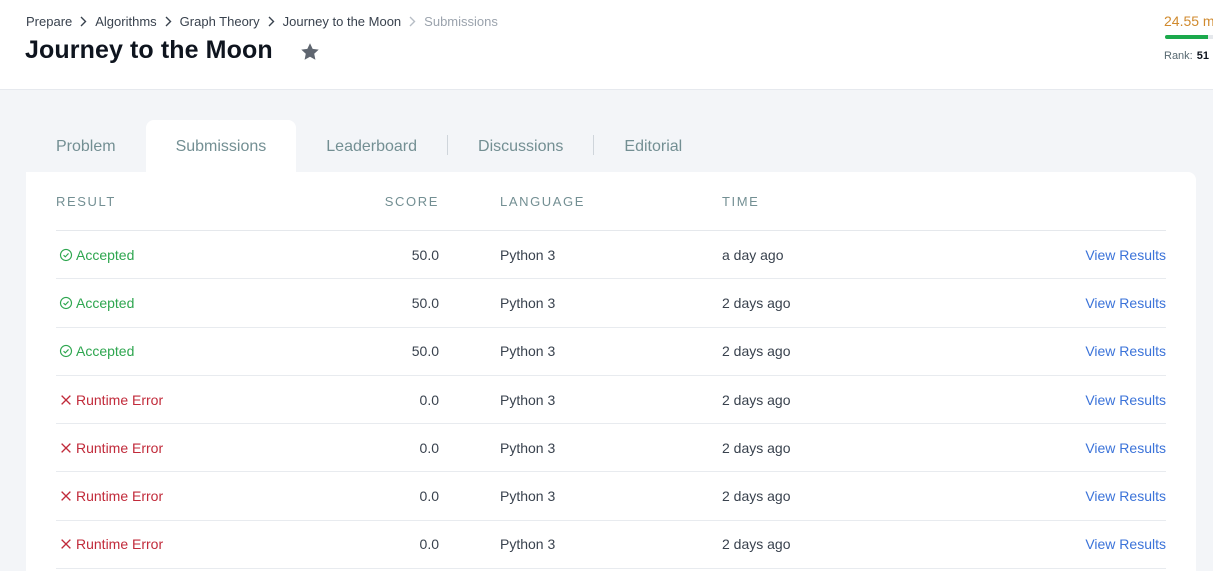 This screenshot has width=1213, height=571. Describe the element at coordinates (125, 21) in the screenshot. I see `breadcrumb-item-algorithms: Algorithms` at that location.